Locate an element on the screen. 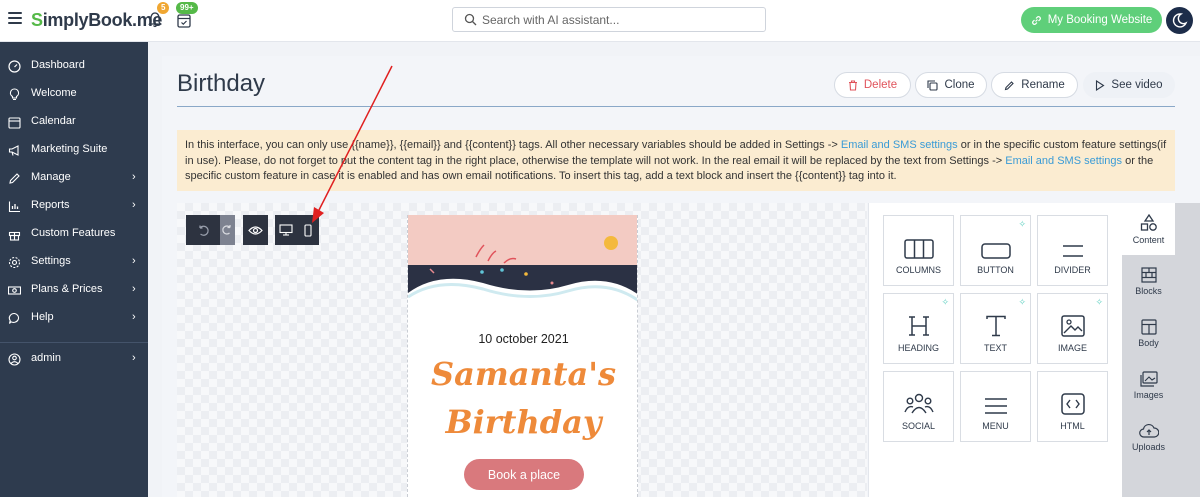 This screenshot has width=1200, height=497. rename-label: Rename is located at coordinates (1043, 85).